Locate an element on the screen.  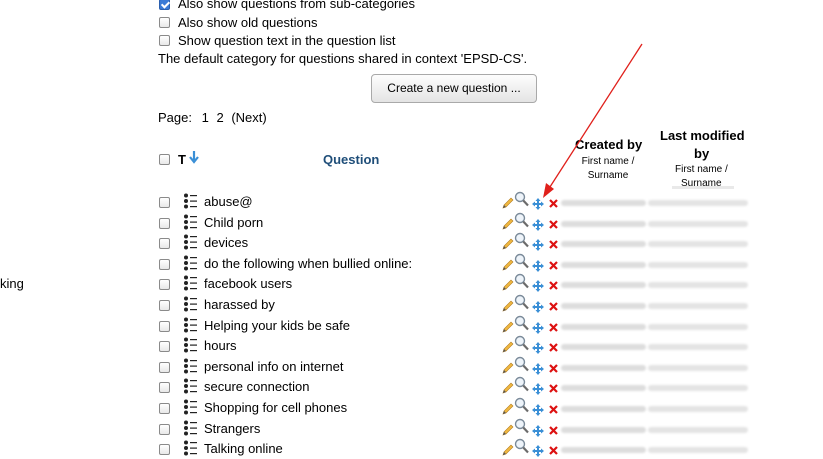
last-modified-sub-1: First name / is located at coordinates (701, 169).